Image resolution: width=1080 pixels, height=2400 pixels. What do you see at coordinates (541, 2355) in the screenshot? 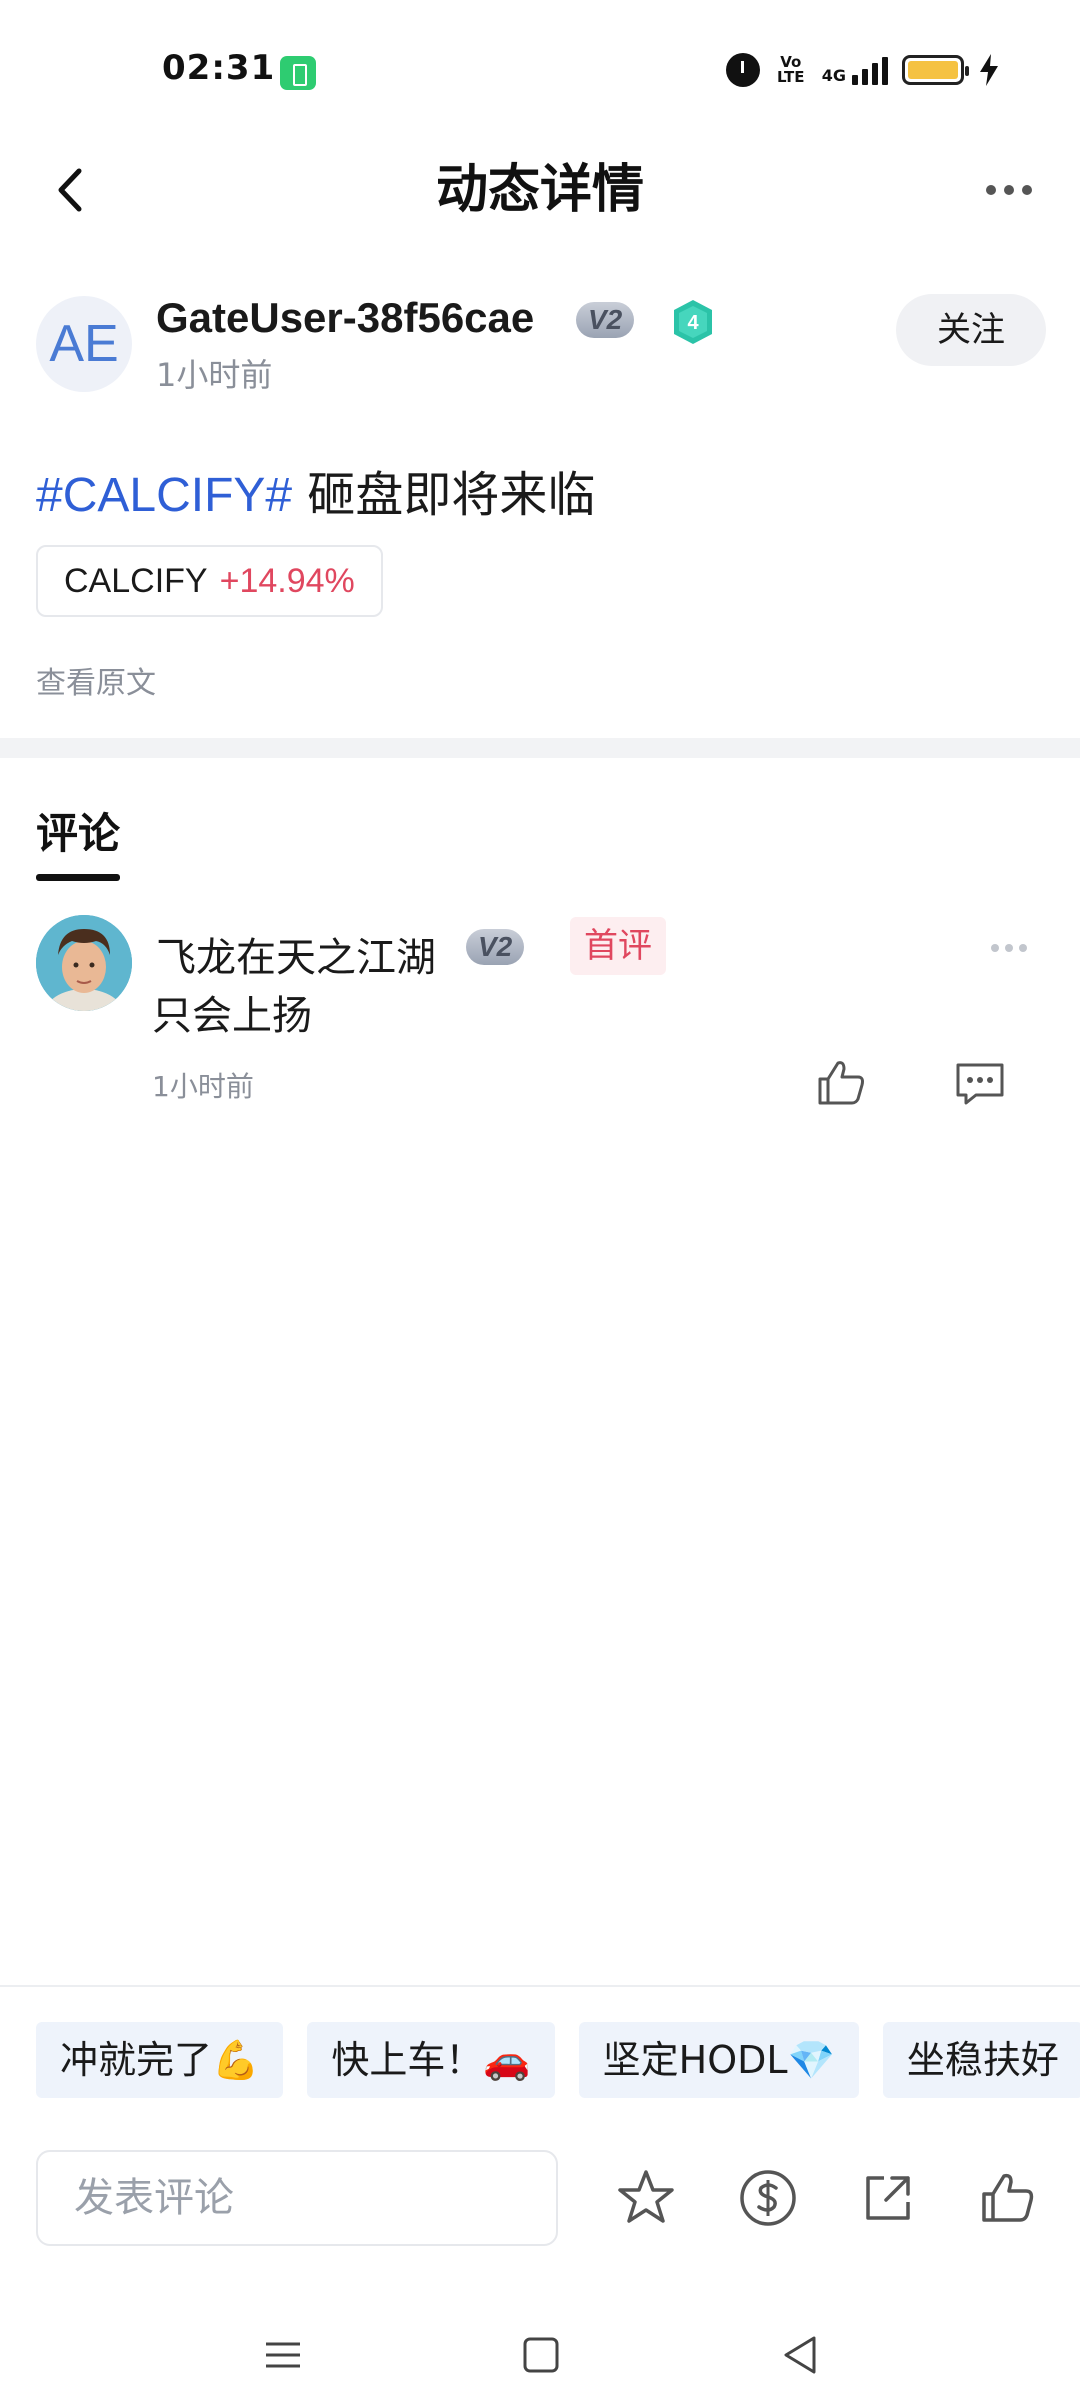
I see `home-icon` at bounding box center [541, 2355].